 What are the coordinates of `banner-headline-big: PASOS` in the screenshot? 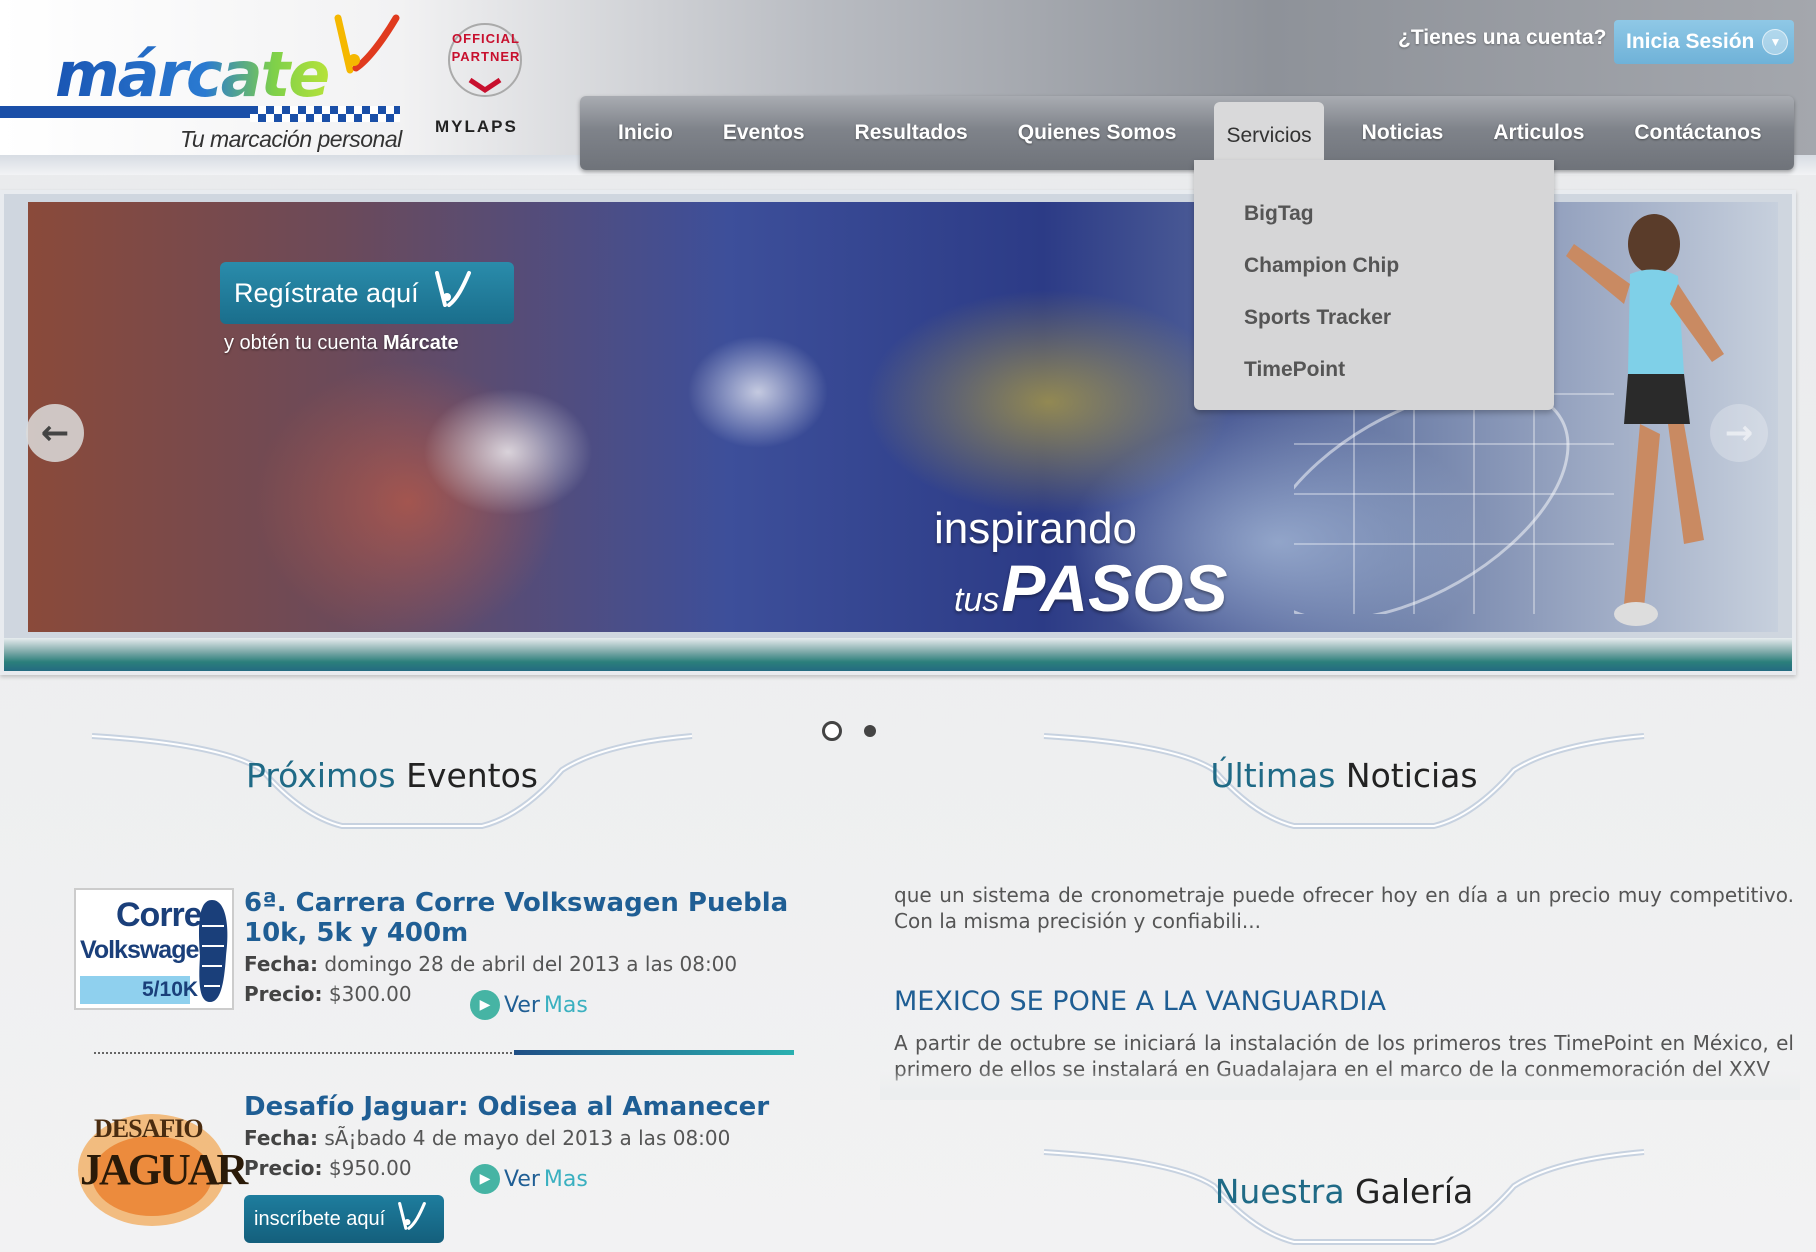 It's located at (1114, 588).